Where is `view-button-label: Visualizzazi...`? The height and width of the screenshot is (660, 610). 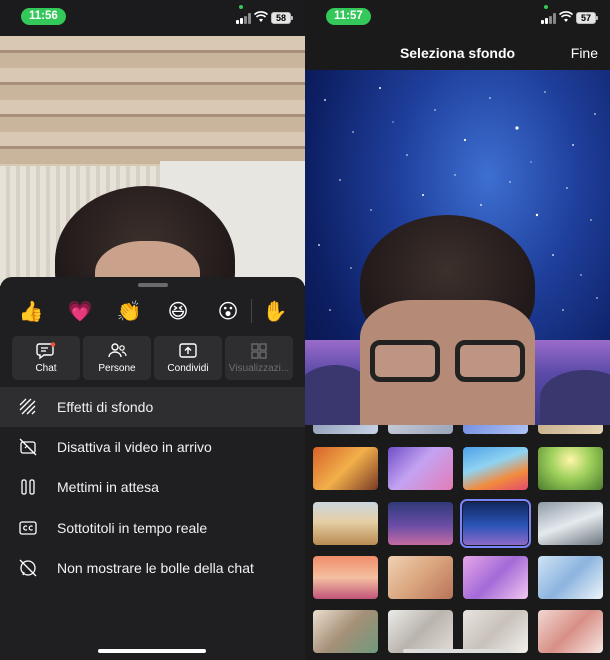
view-button-label: Visualizzazi... is located at coordinates (259, 368).